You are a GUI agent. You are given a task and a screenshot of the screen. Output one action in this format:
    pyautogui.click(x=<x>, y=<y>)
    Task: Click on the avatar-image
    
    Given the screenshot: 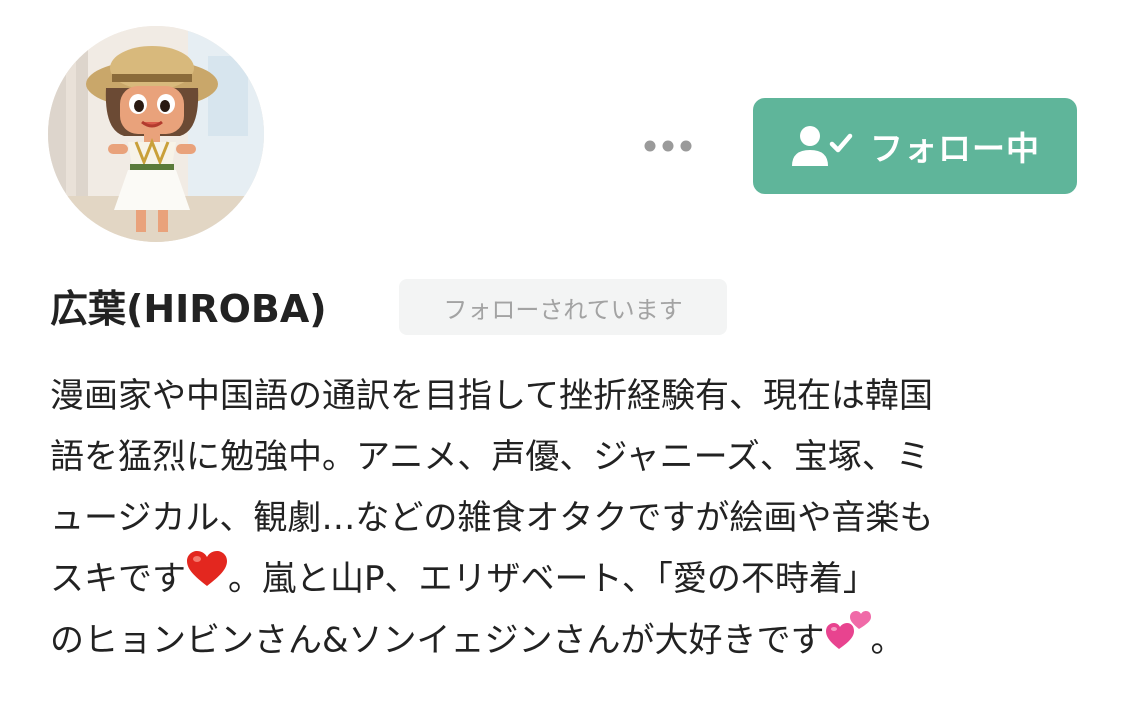 What is the action you would take?
    pyautogui.click(x=156, y=134)
    